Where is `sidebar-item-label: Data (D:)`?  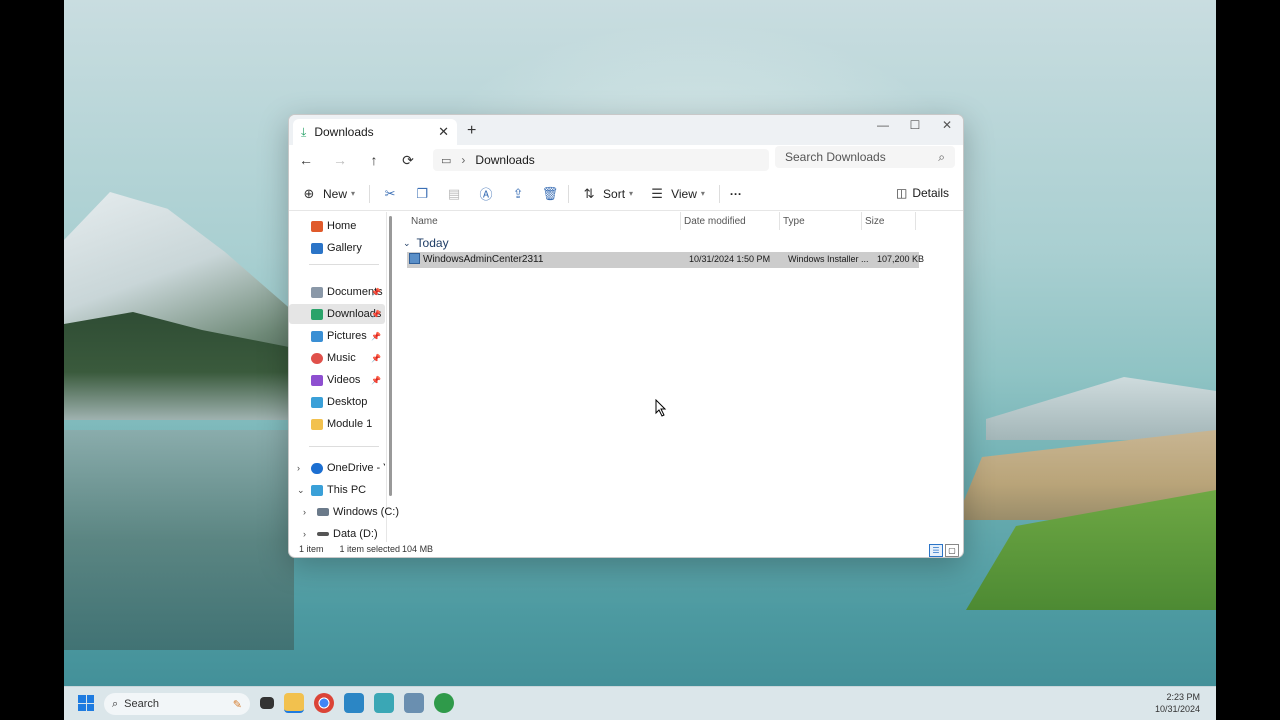
sidebar-item-label: Data (D:) is located at coordinates (355, 534).